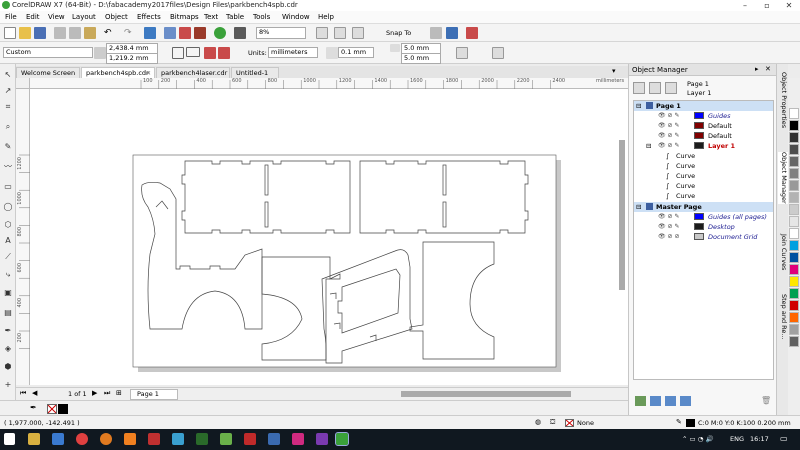 This screenshot has height=450, width=800. Describe the element at coordinates (322, 33) in the screenshot. I see `full-screen-icon` at that location.